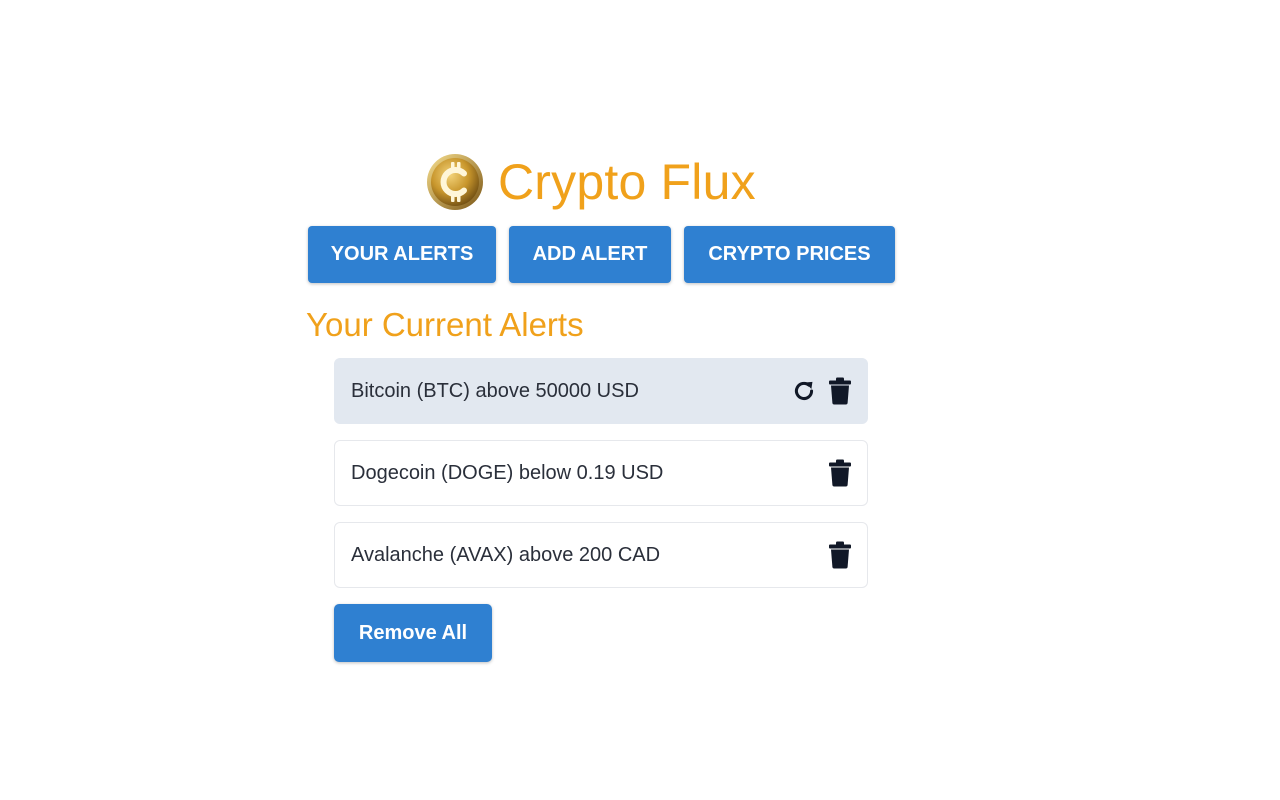 The width and height of the screenshot is (1280, 800). I want to click on alert-item: Dogecoin (DOGE) below 0.19 USD, so click(601, 473).